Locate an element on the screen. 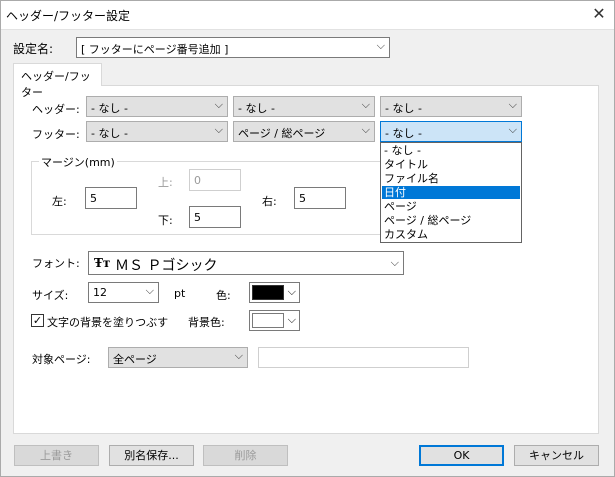 The width and height of the screenshot is (615, 477). dropdown-option: ページ is located at coordinates (451, 206).